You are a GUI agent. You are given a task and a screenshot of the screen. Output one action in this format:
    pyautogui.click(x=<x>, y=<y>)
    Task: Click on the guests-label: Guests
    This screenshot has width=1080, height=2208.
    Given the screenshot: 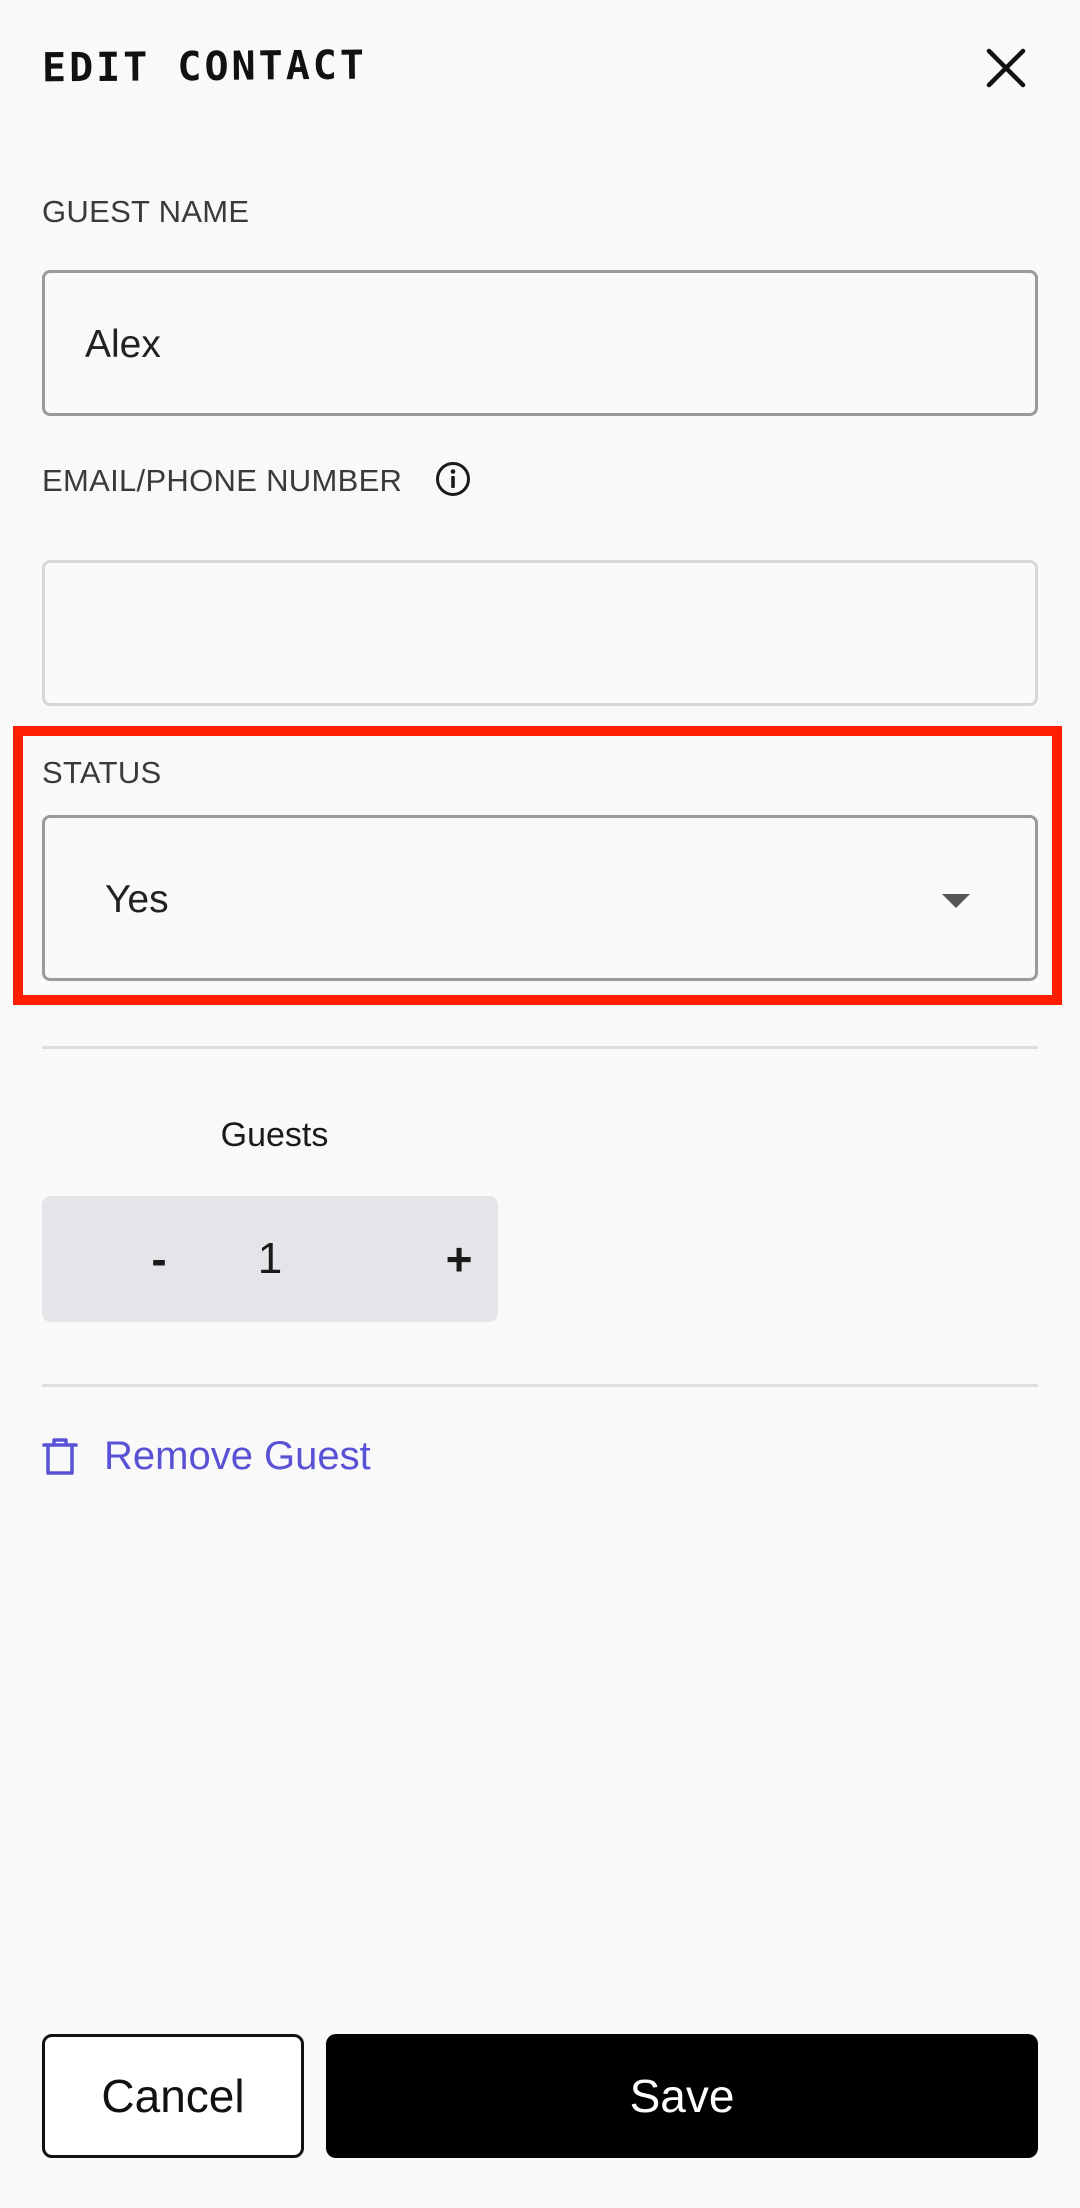 What is the action you would take?
    pyautogui.click(x=274, y=1135)
    